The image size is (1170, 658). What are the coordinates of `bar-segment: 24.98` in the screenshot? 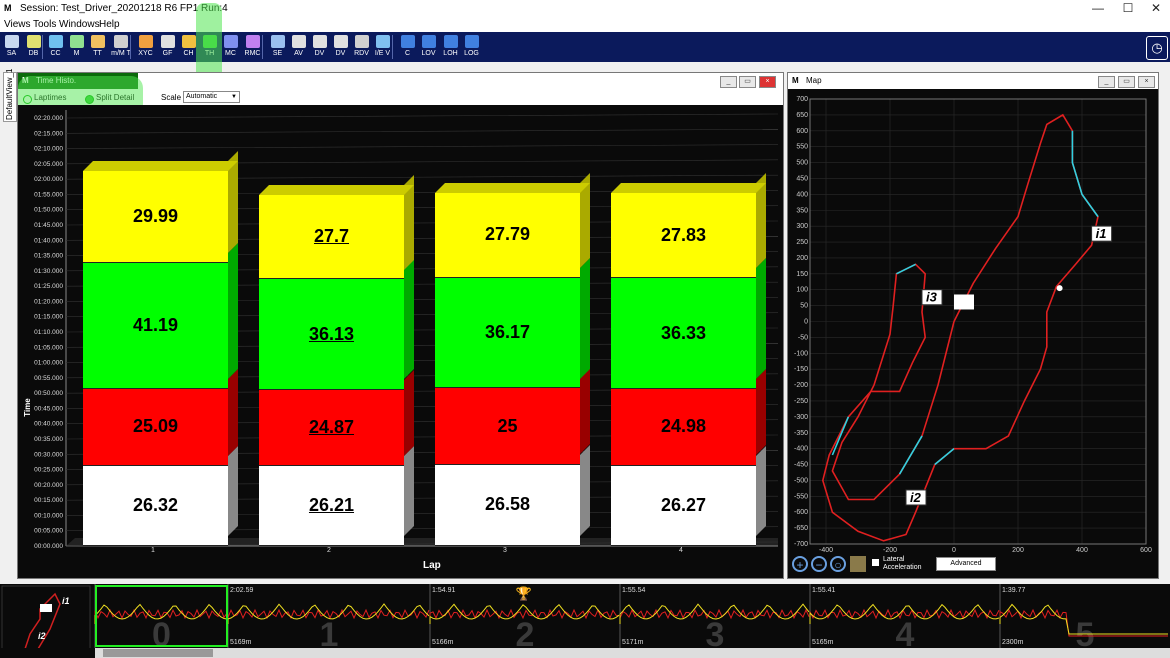 It's located at (683, 427).